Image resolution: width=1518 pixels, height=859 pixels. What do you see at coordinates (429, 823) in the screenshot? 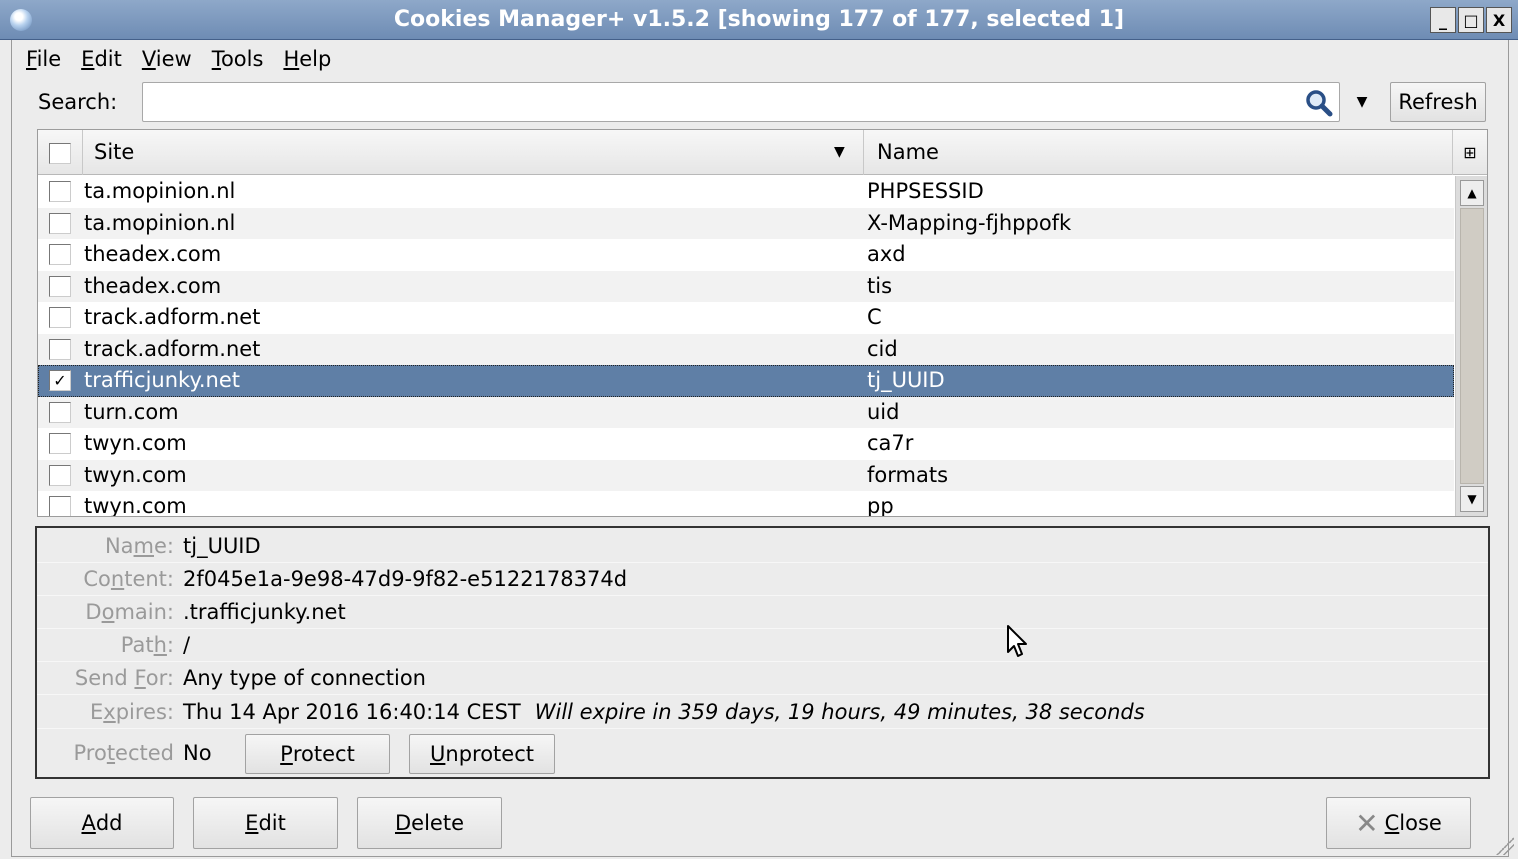
I see `delete-button: Delete` at bounding box center [429, 823].